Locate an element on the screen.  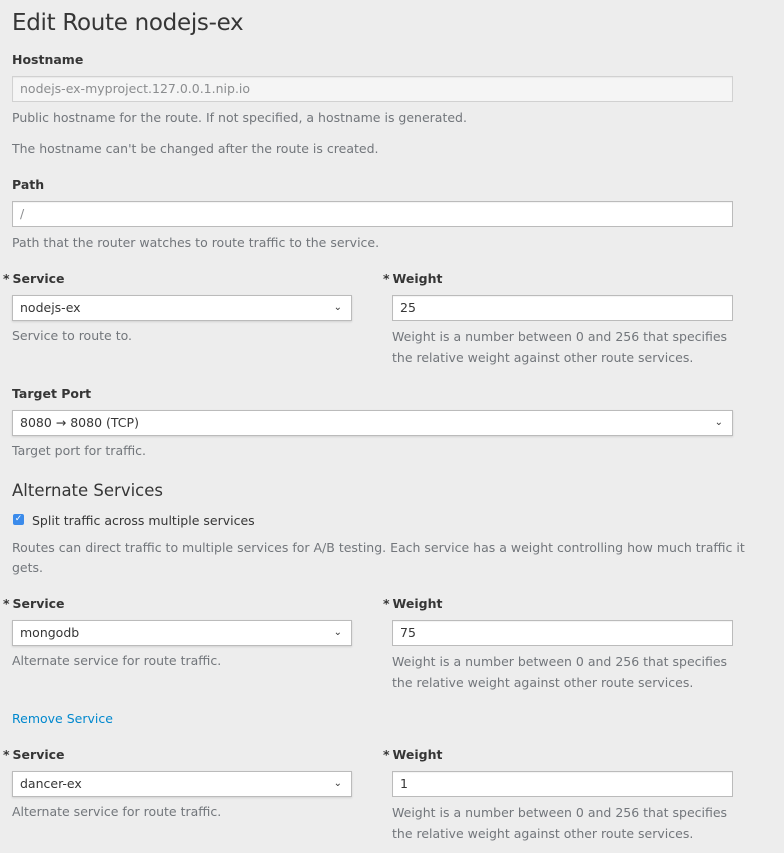
check-icon: ✓ is located at coordinates (18, 519).